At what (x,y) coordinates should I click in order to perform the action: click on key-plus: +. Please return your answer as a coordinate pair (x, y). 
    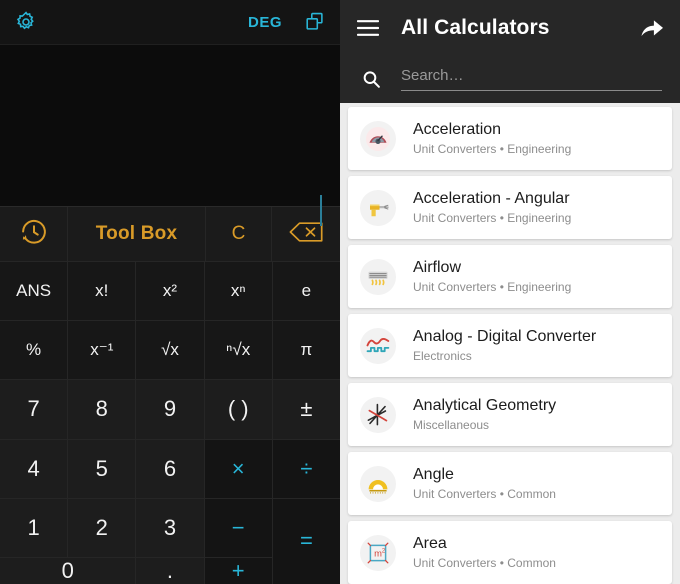
    Looking at the image, I should click on (238, 571).